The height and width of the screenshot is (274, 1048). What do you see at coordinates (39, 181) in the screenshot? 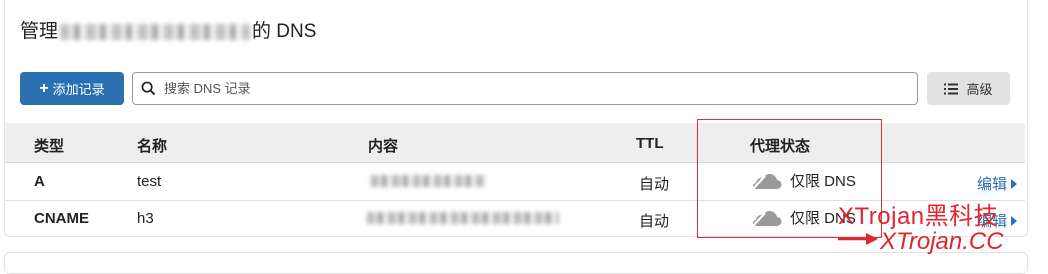
I see `record-type: A` at bounding box center [39, 181].